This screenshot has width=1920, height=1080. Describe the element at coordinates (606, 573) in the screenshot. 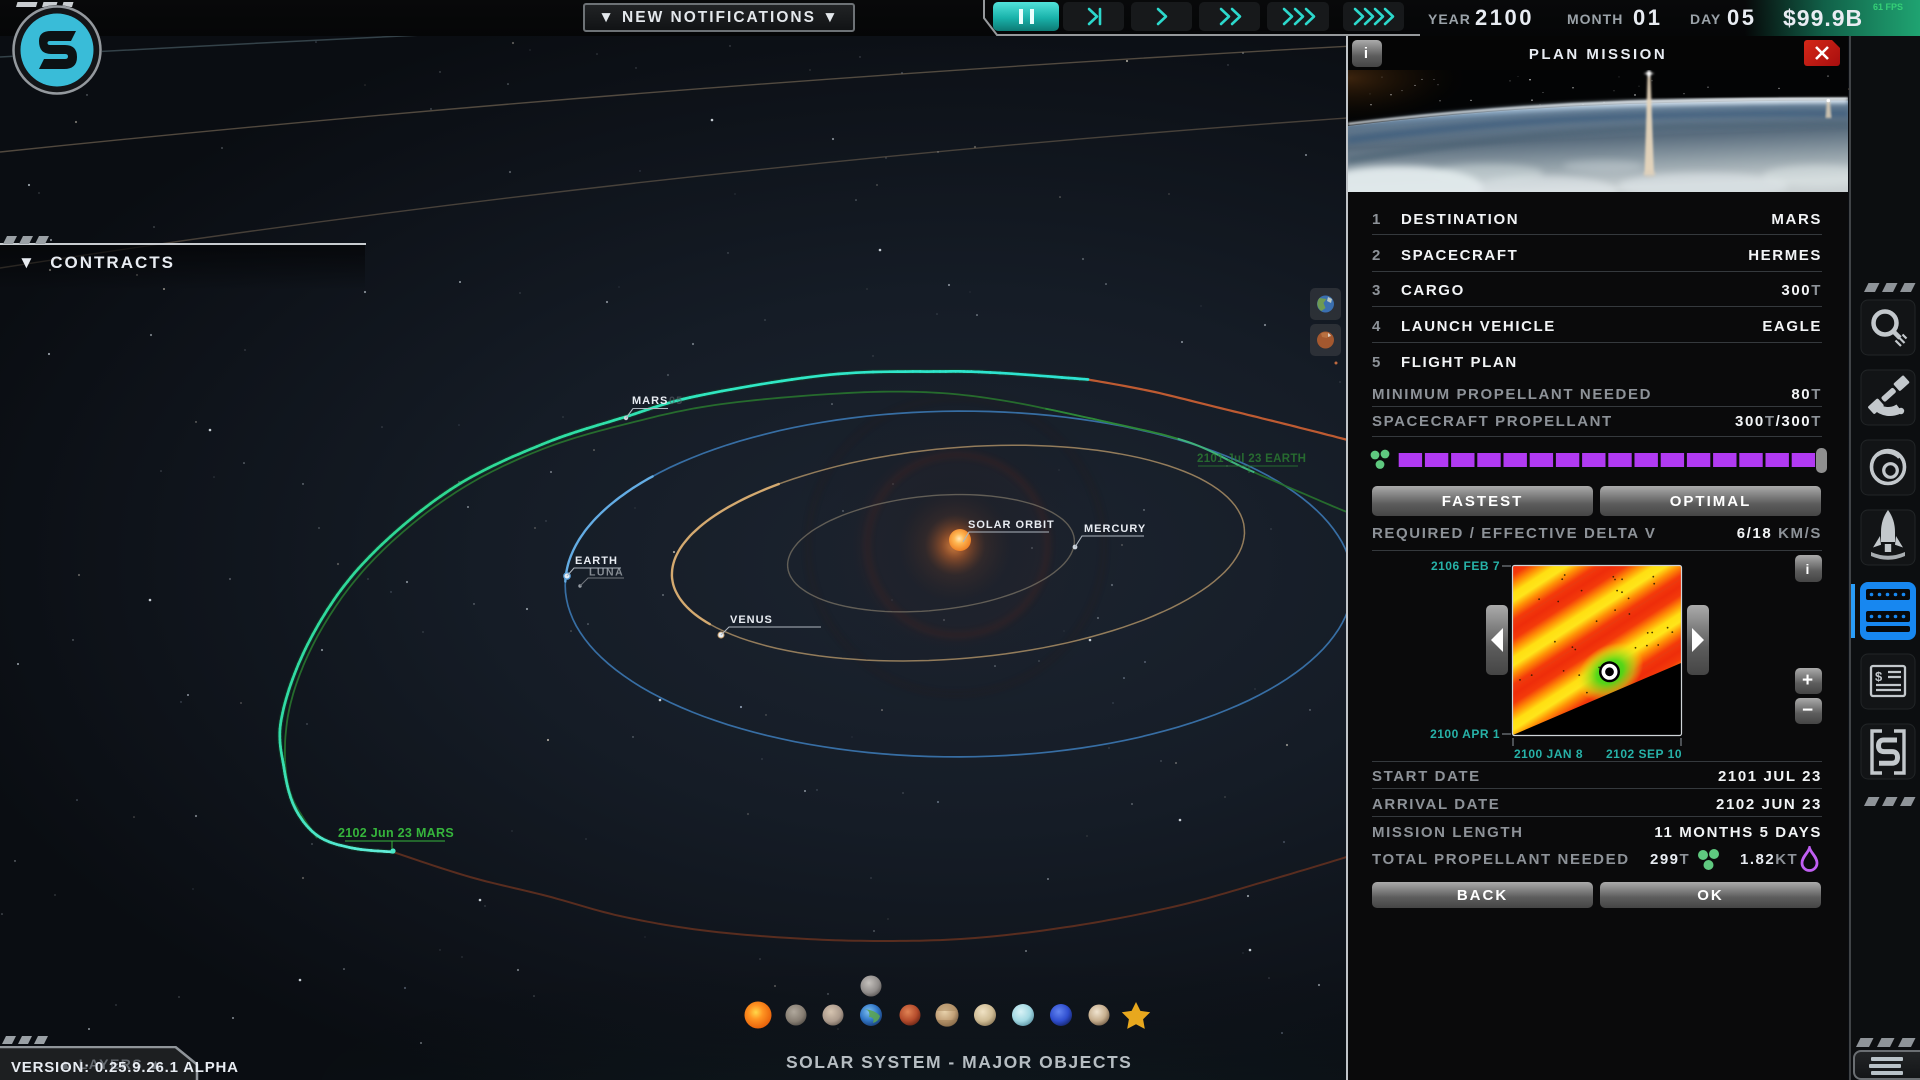

I see `svg-text: LUNA` at that location.